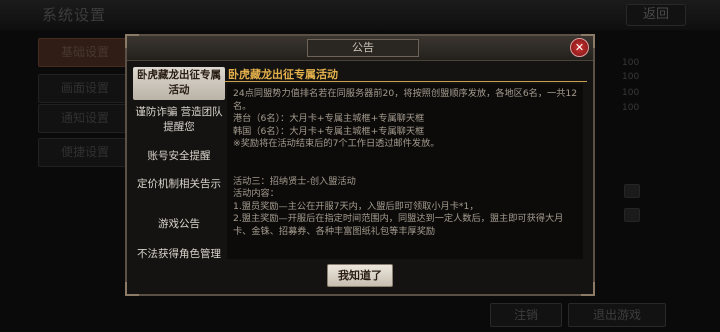  Describe the element at coordinates (179, 120) in the screenshot. I see `tab-anti-fraud: 谨防诈骗 营造团队提醒您` at that location.